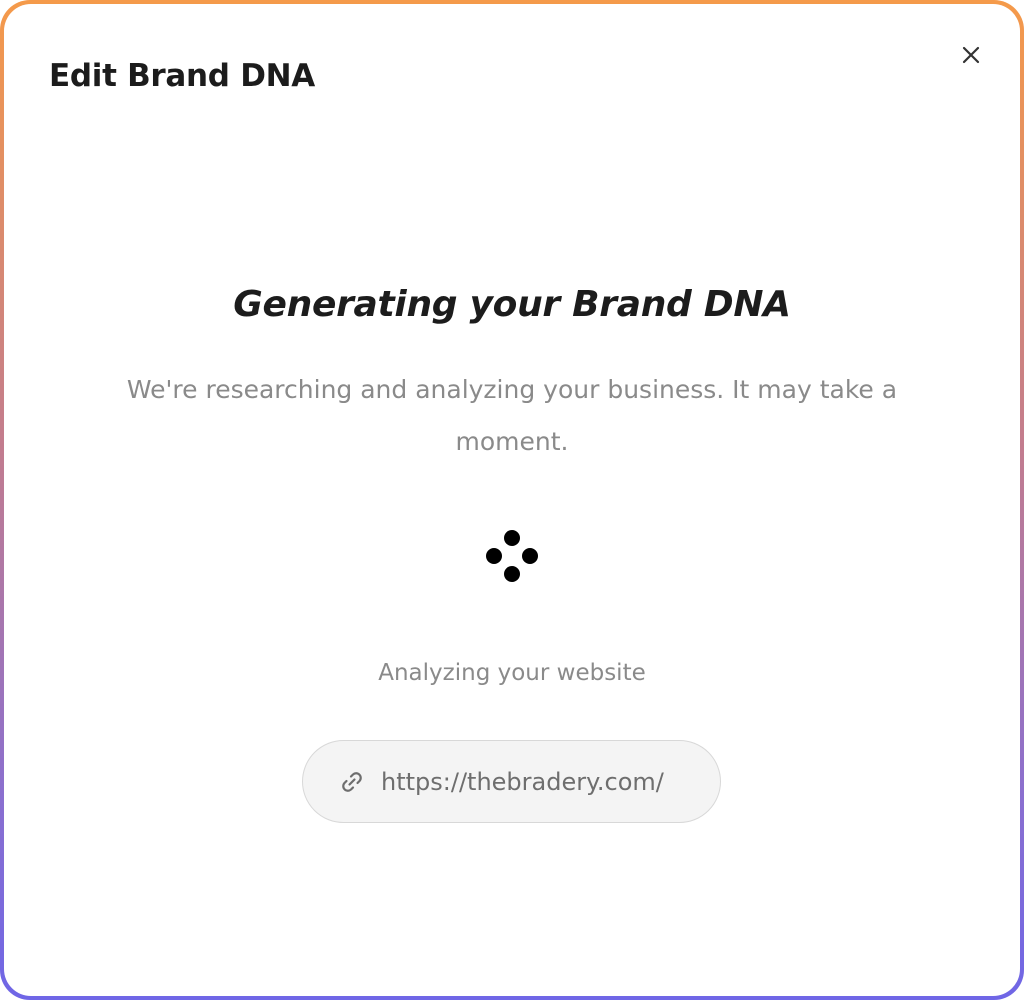  I want to click on link-icon, so click(352, 782).